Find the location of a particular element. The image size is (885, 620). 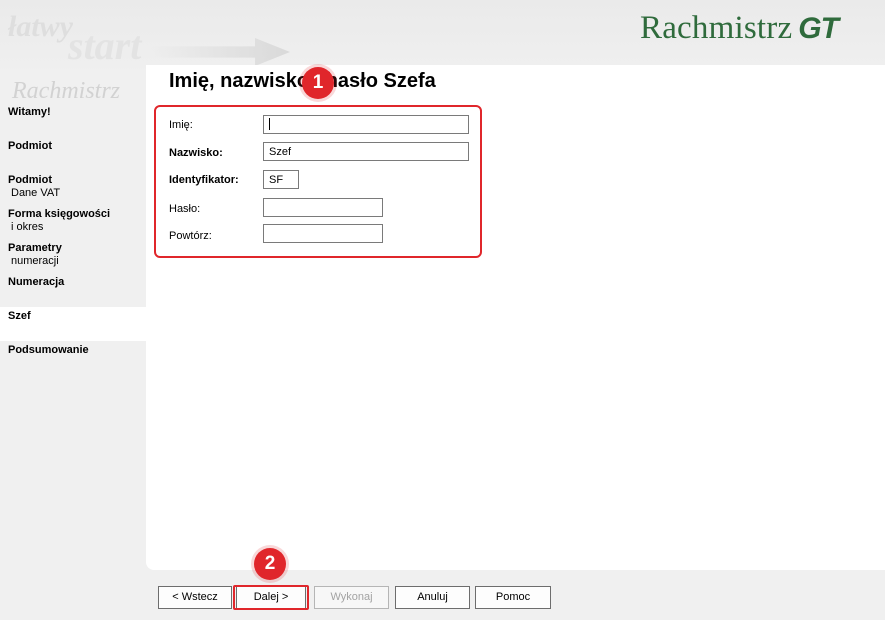

nav-item-sublabel: Dane VAT is located at coordinates (36, 193).